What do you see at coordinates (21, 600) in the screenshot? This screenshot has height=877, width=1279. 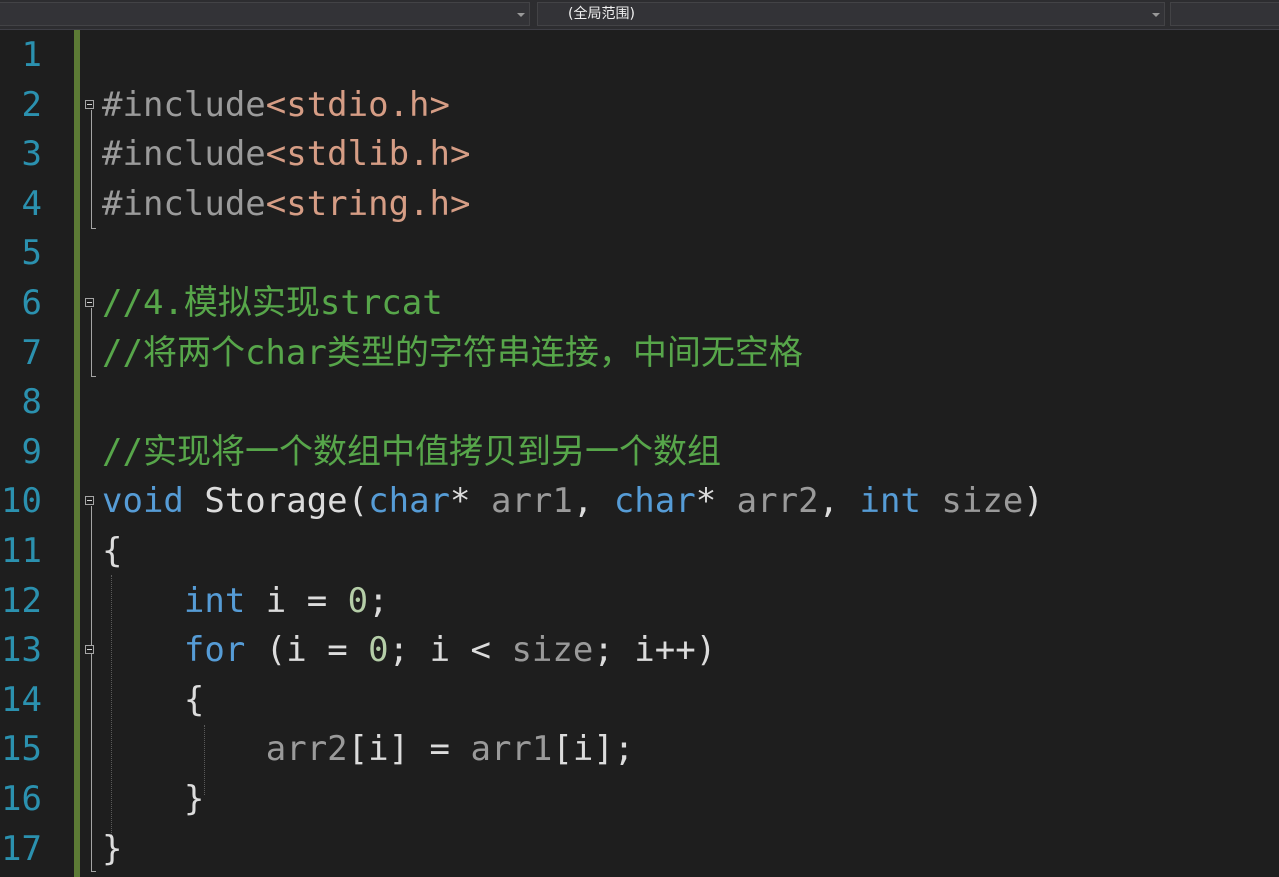 I see `line-number: 12` at bounding box center [21, 600].